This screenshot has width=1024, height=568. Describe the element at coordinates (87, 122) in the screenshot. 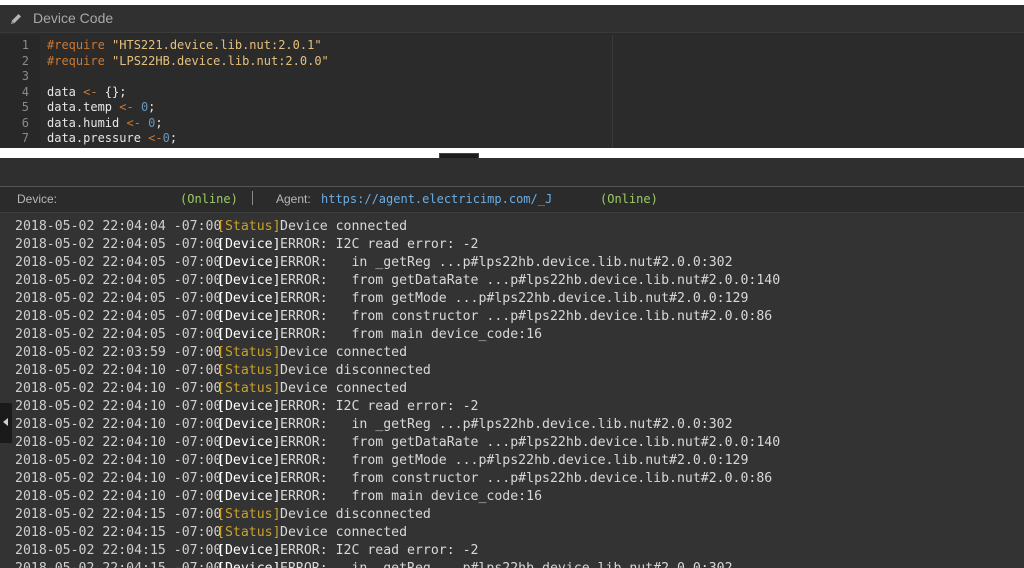

I see `code-token: data.humid` at that location.